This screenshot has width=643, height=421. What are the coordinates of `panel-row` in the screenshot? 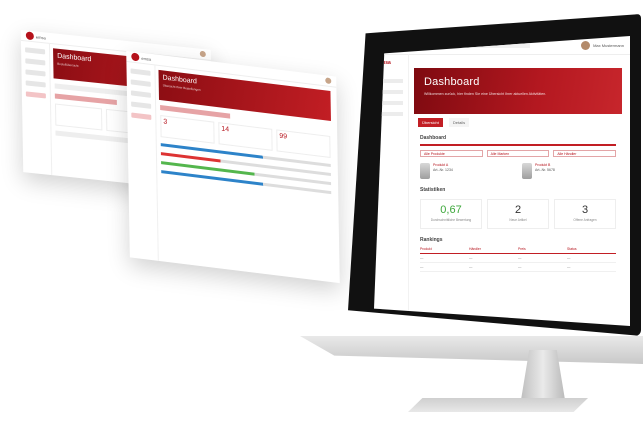 It's located at (86, 99).